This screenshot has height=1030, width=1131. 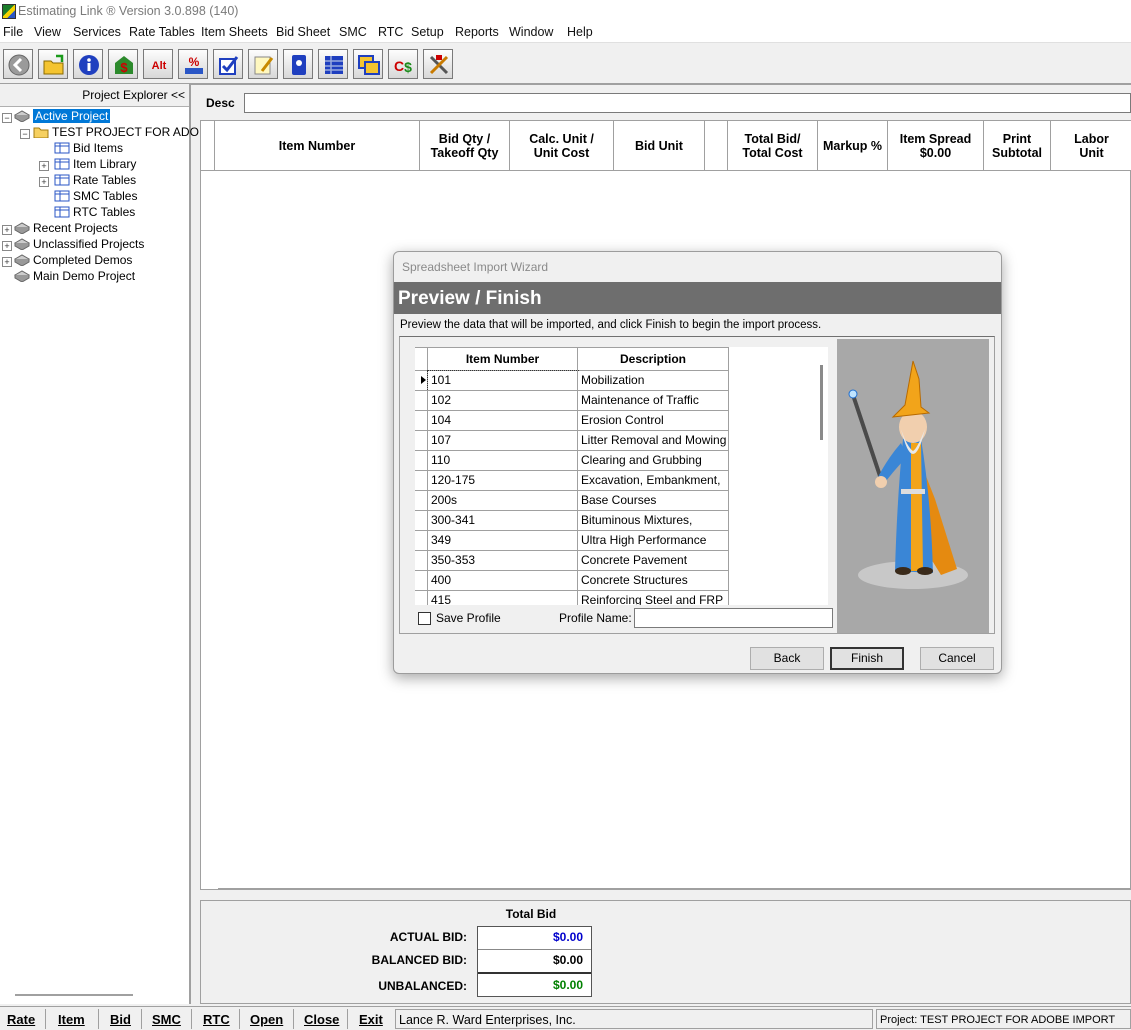 I want to click on preview-cell-item-number: 400, so click(x=503, y=581).